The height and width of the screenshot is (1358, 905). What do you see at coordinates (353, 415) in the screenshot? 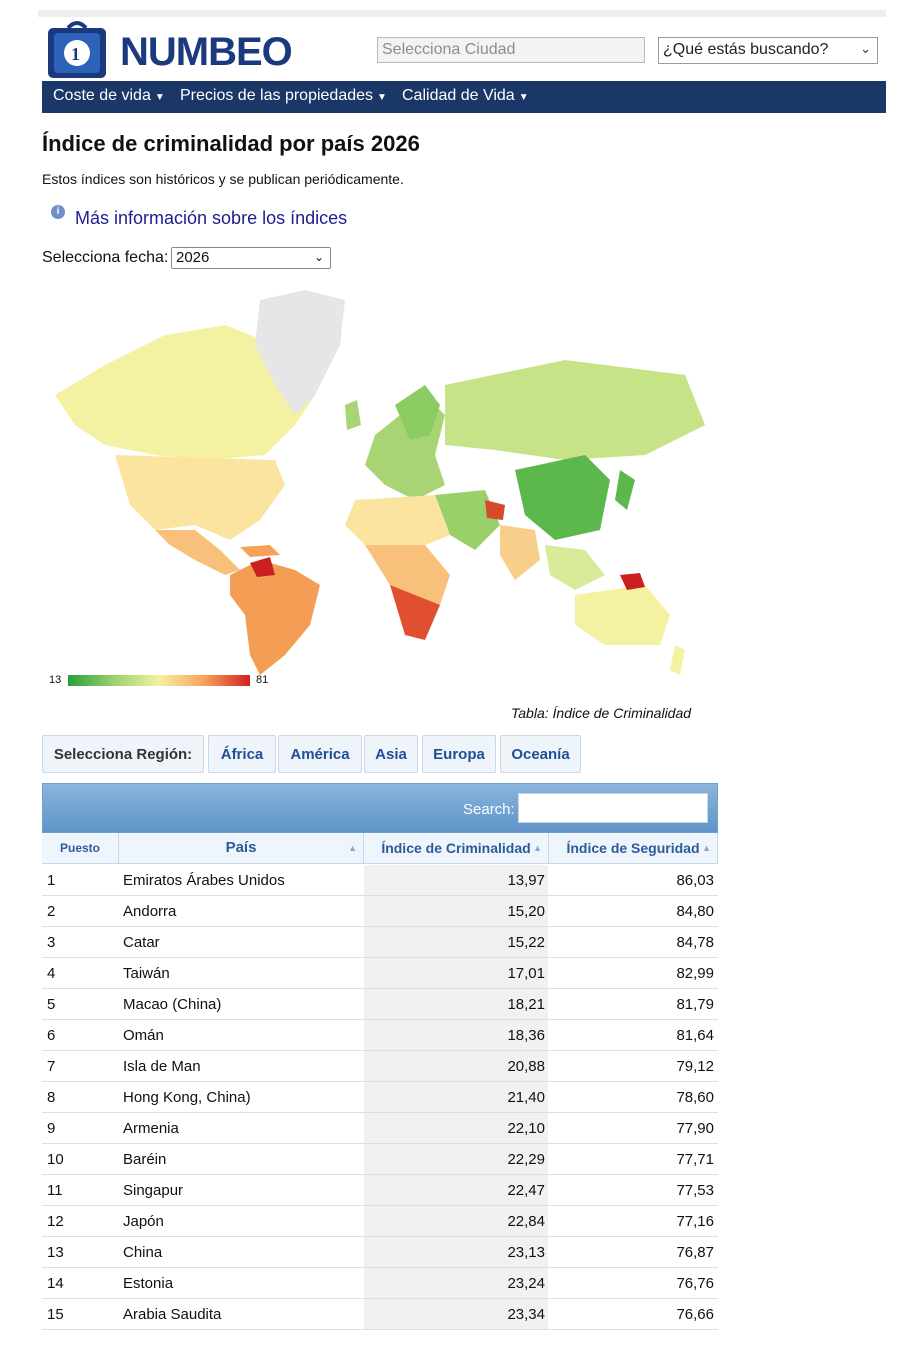
I see `map-uk` at bounding box center [353, 415].